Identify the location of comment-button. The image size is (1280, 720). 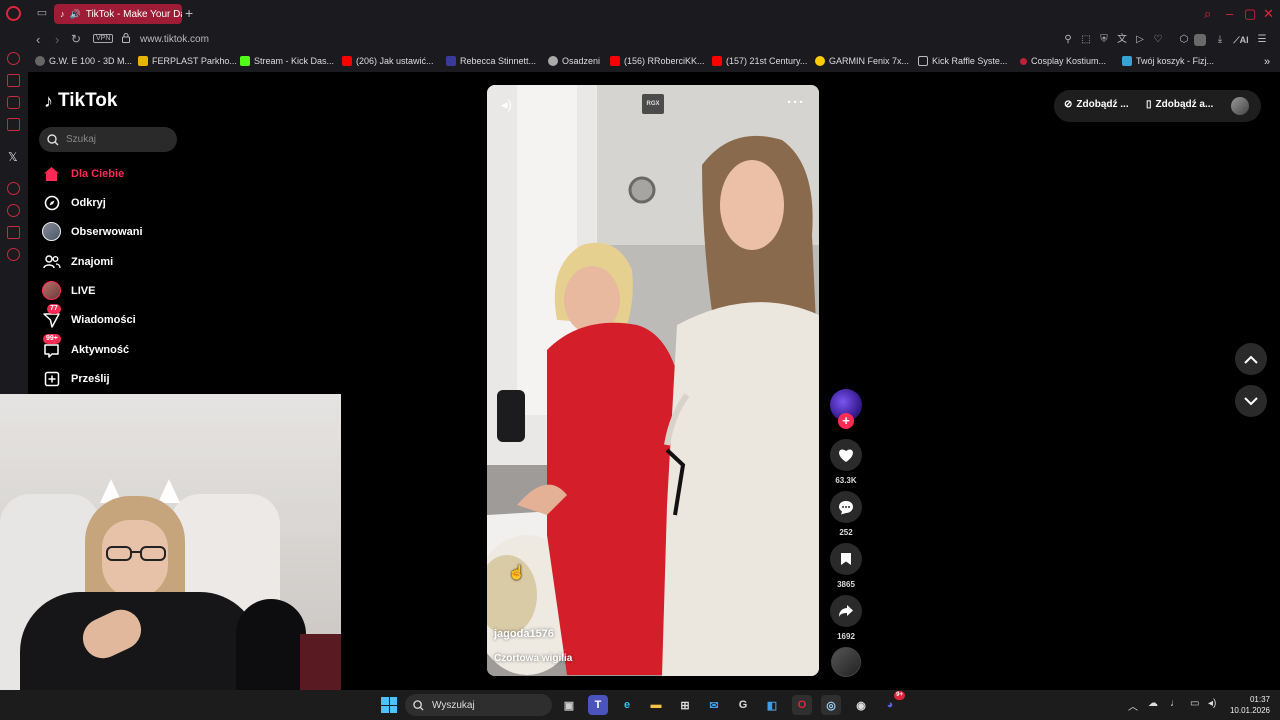
(846, 507).